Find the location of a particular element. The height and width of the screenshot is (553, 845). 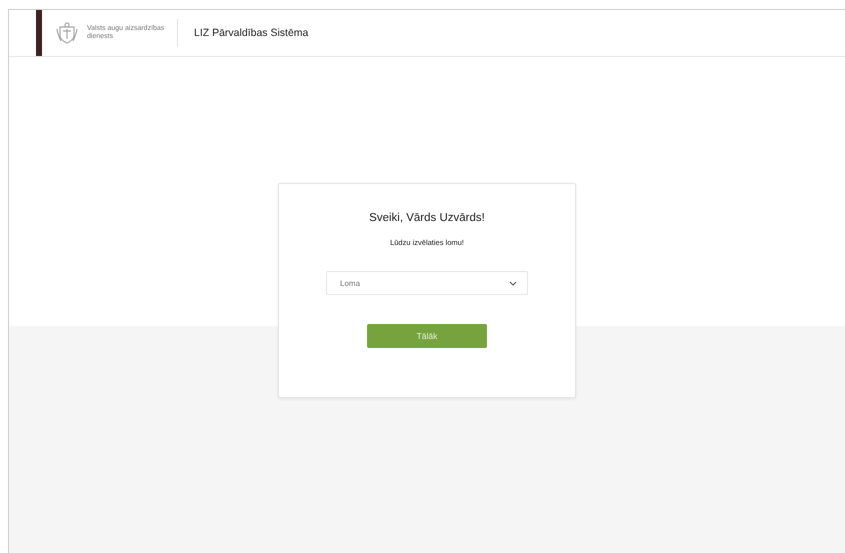

chevron-down-icon is located at coordinates (513, 283).